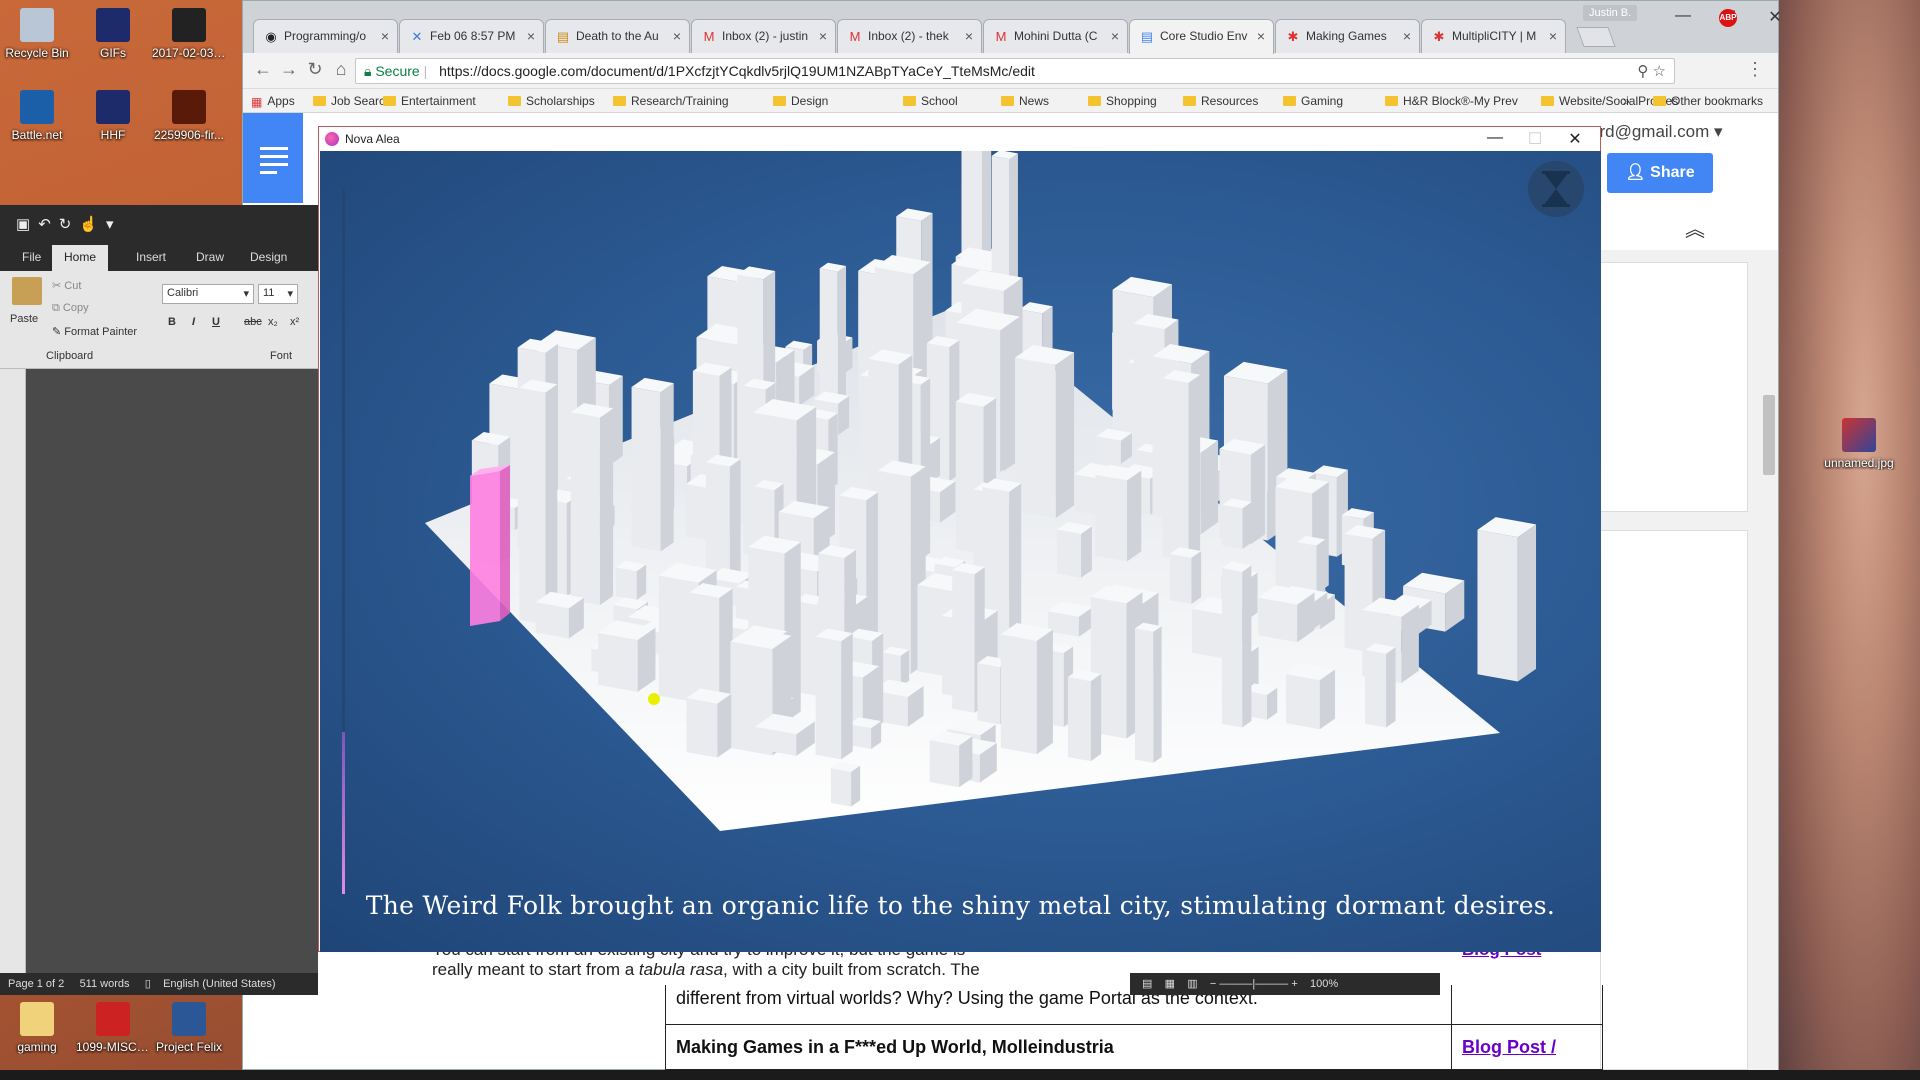 The height and width of the screenshot is (1080, 1920). Describe the element at coordinates (263, 69) in the screenshot. I see `back-icon: ←` at that location.